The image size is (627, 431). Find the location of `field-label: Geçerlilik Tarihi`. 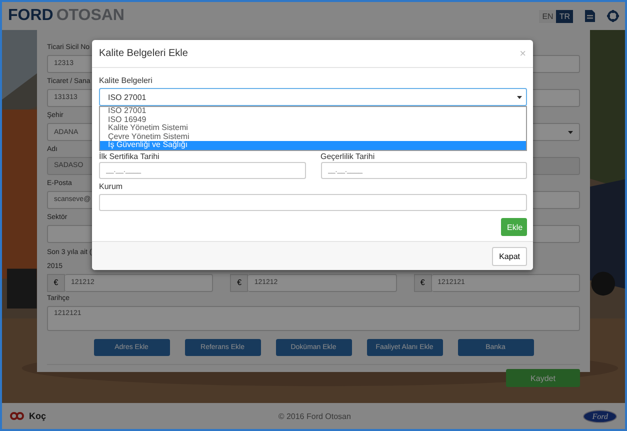

field-label: Geçerlilik Tarihi is located at coordinates (347, 156).